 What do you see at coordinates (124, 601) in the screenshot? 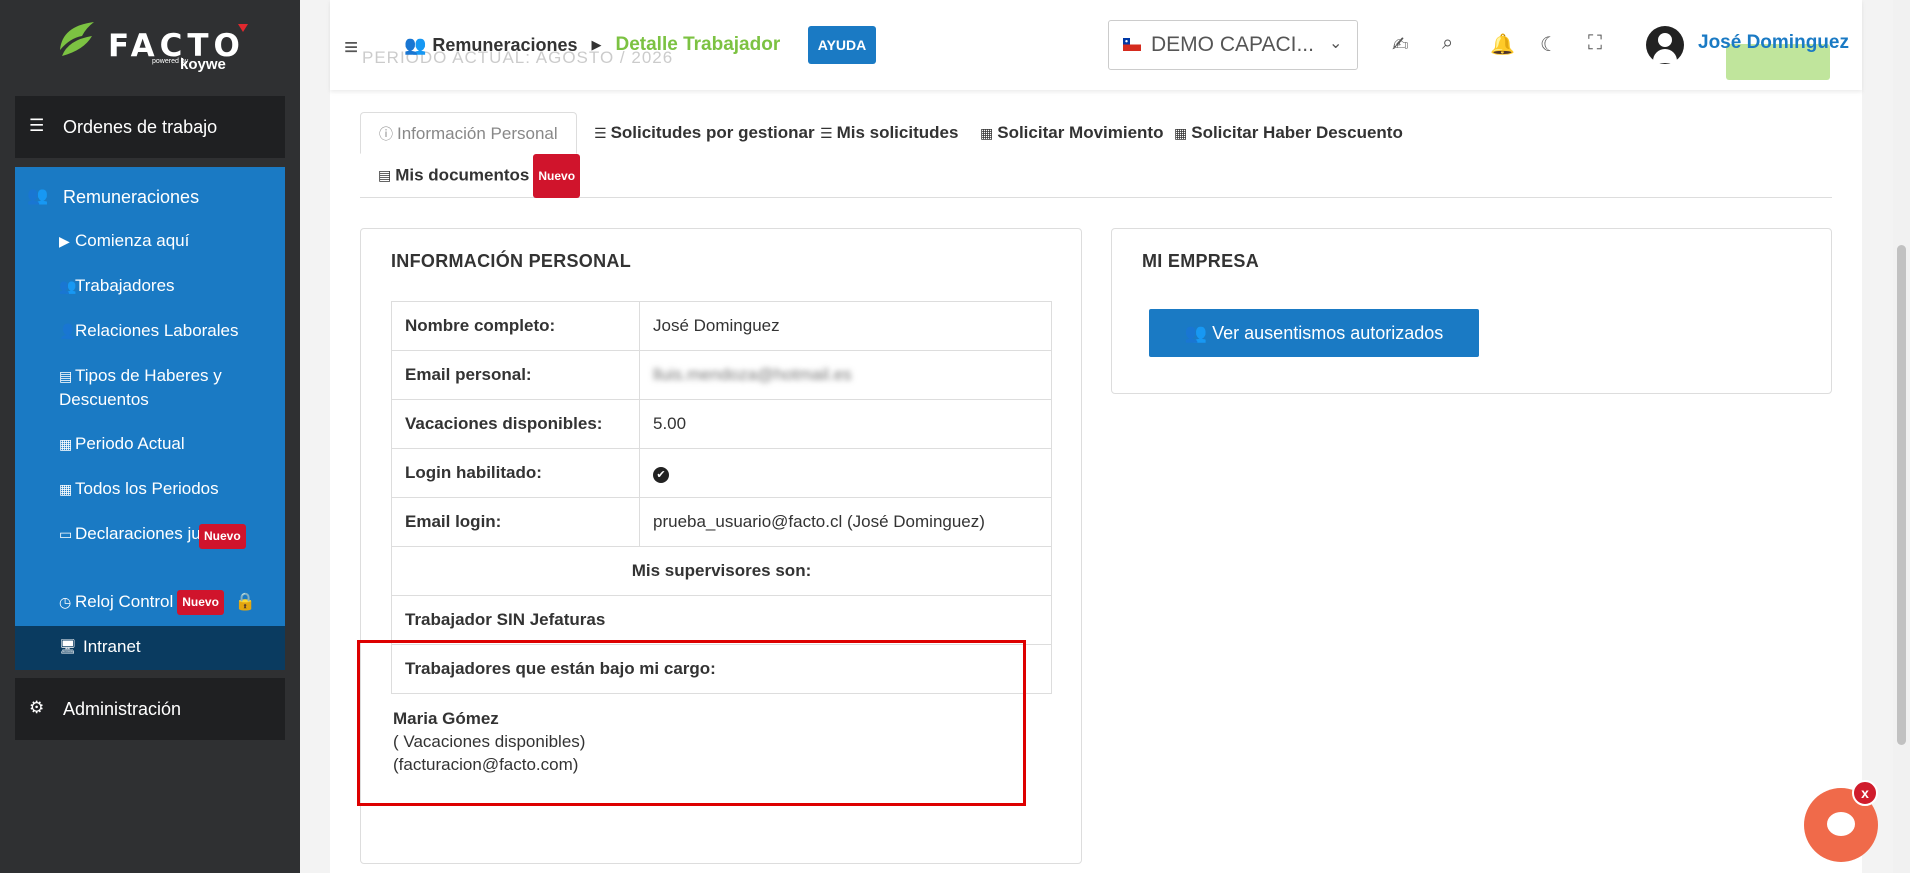
I see `sidebar-item-label: Reloj Control` at bounding box center [124, 601].